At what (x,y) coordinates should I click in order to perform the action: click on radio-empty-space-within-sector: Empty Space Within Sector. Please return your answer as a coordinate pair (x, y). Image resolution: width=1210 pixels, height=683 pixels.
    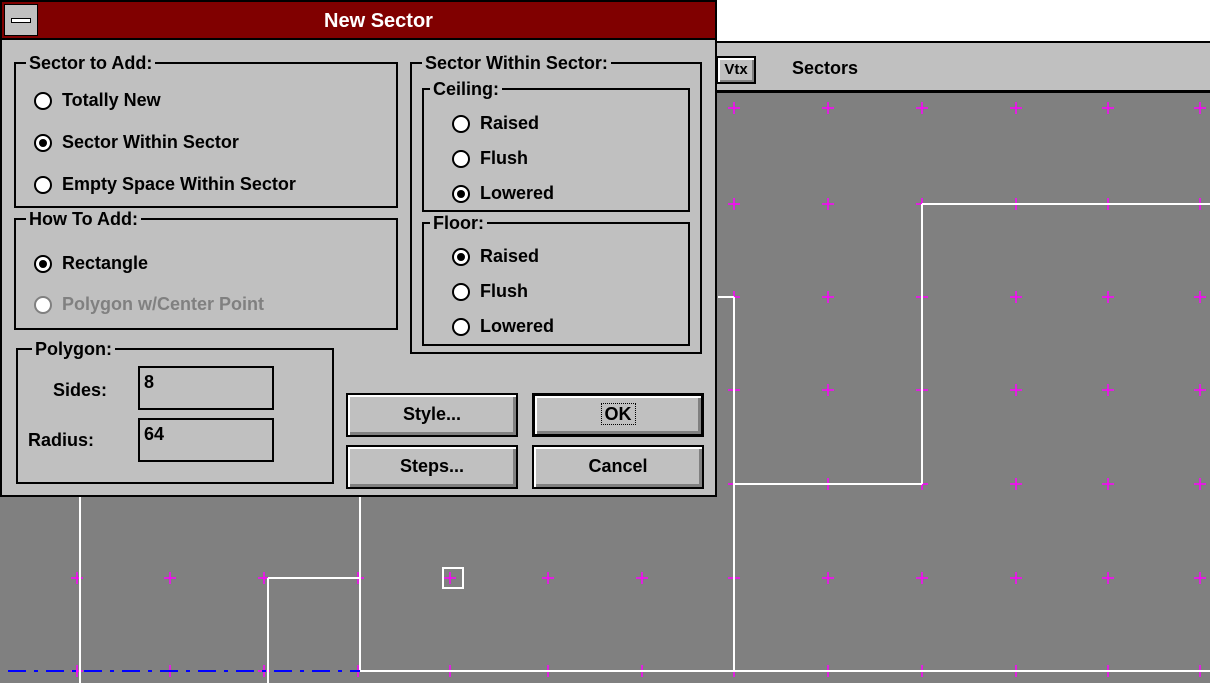
    Looking at the image, I should click on (165, 184).